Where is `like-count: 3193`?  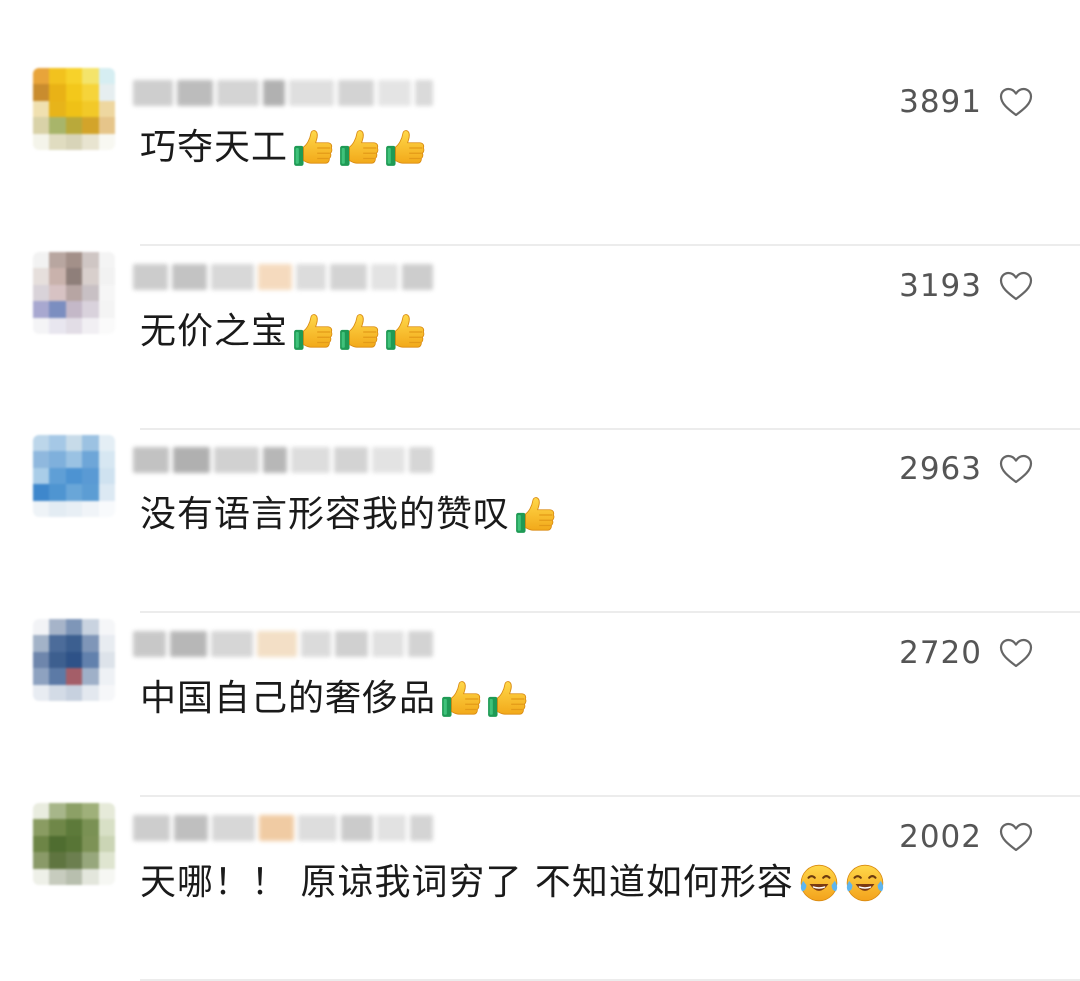
like-count: 3193 is located at coordinates (940, 286).